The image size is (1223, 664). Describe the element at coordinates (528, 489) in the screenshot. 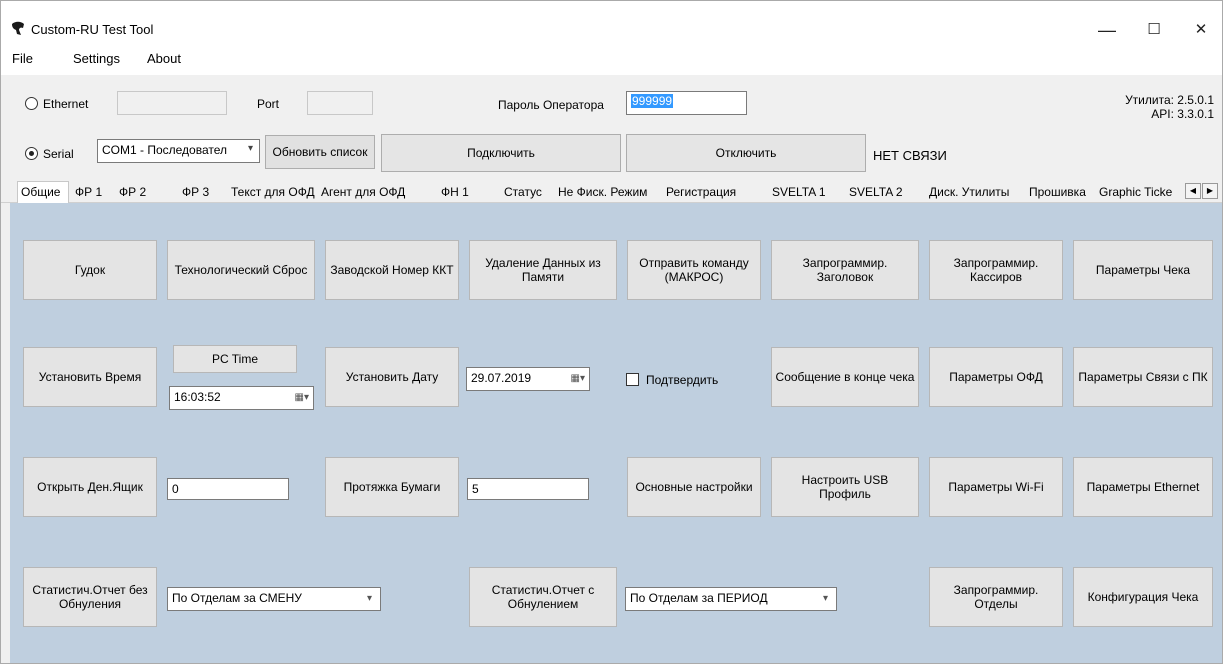

I see `feed-input: 5` at that location.